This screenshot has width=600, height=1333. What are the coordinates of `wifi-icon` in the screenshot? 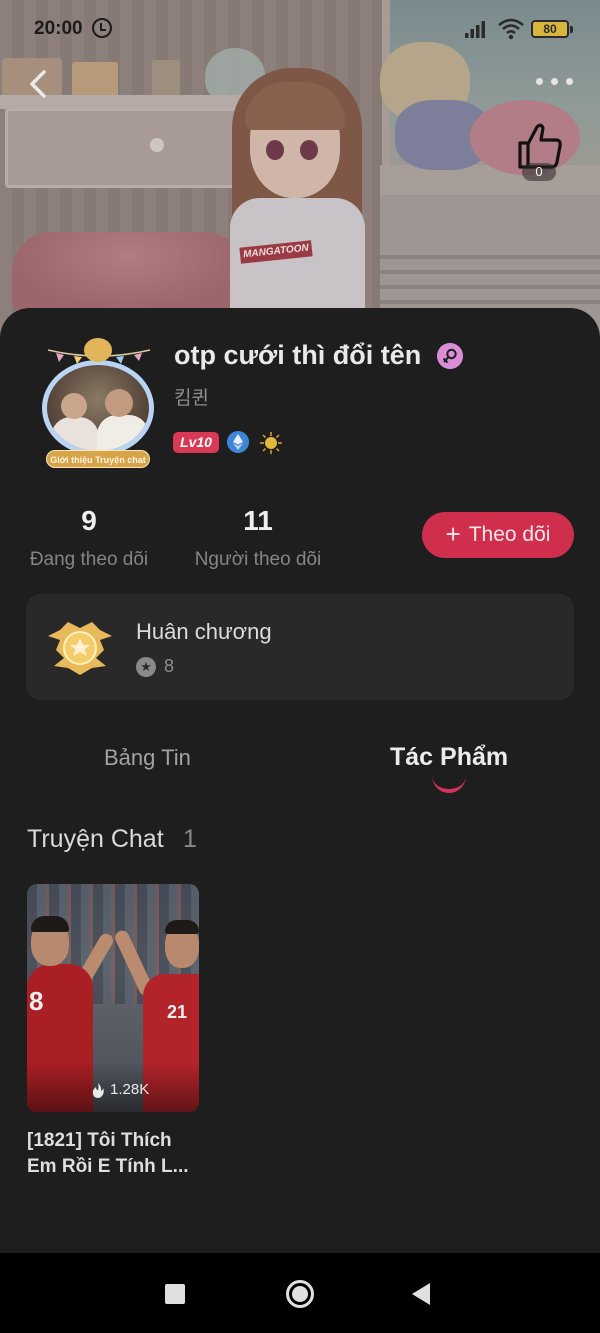 It's located at (511, 29).